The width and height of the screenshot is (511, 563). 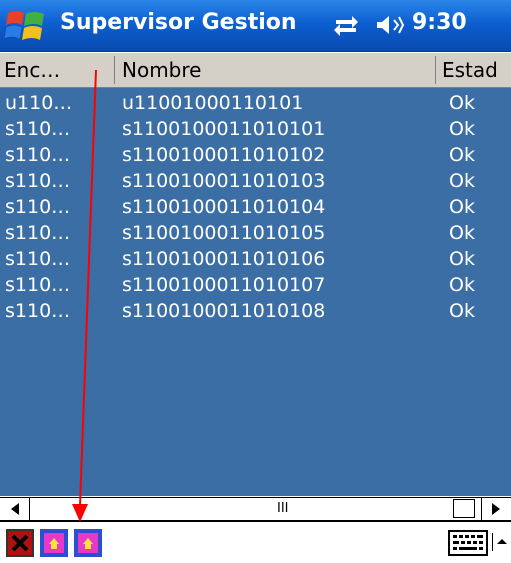 I want to click on cell-nombre: s1100100011010103, so click(x=224, y=181).